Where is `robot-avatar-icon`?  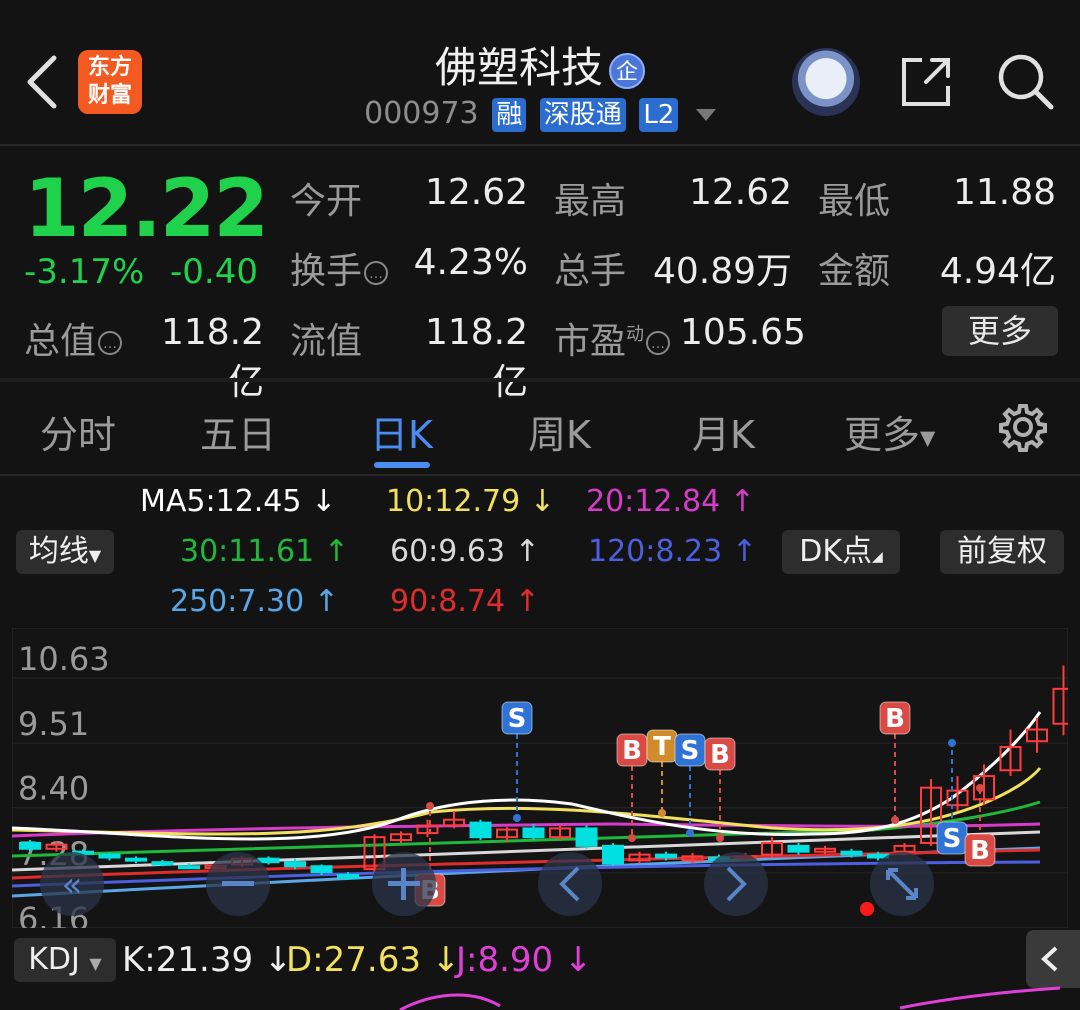
robot-avatar-icon is located at coordinates (826, 82).